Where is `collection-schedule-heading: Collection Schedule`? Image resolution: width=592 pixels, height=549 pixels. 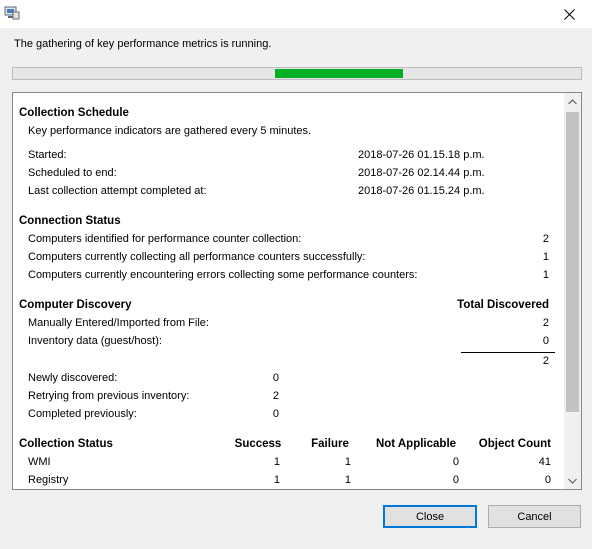
collection-schedule-heading: Collection Schedule is located at coordinates (74, 113).